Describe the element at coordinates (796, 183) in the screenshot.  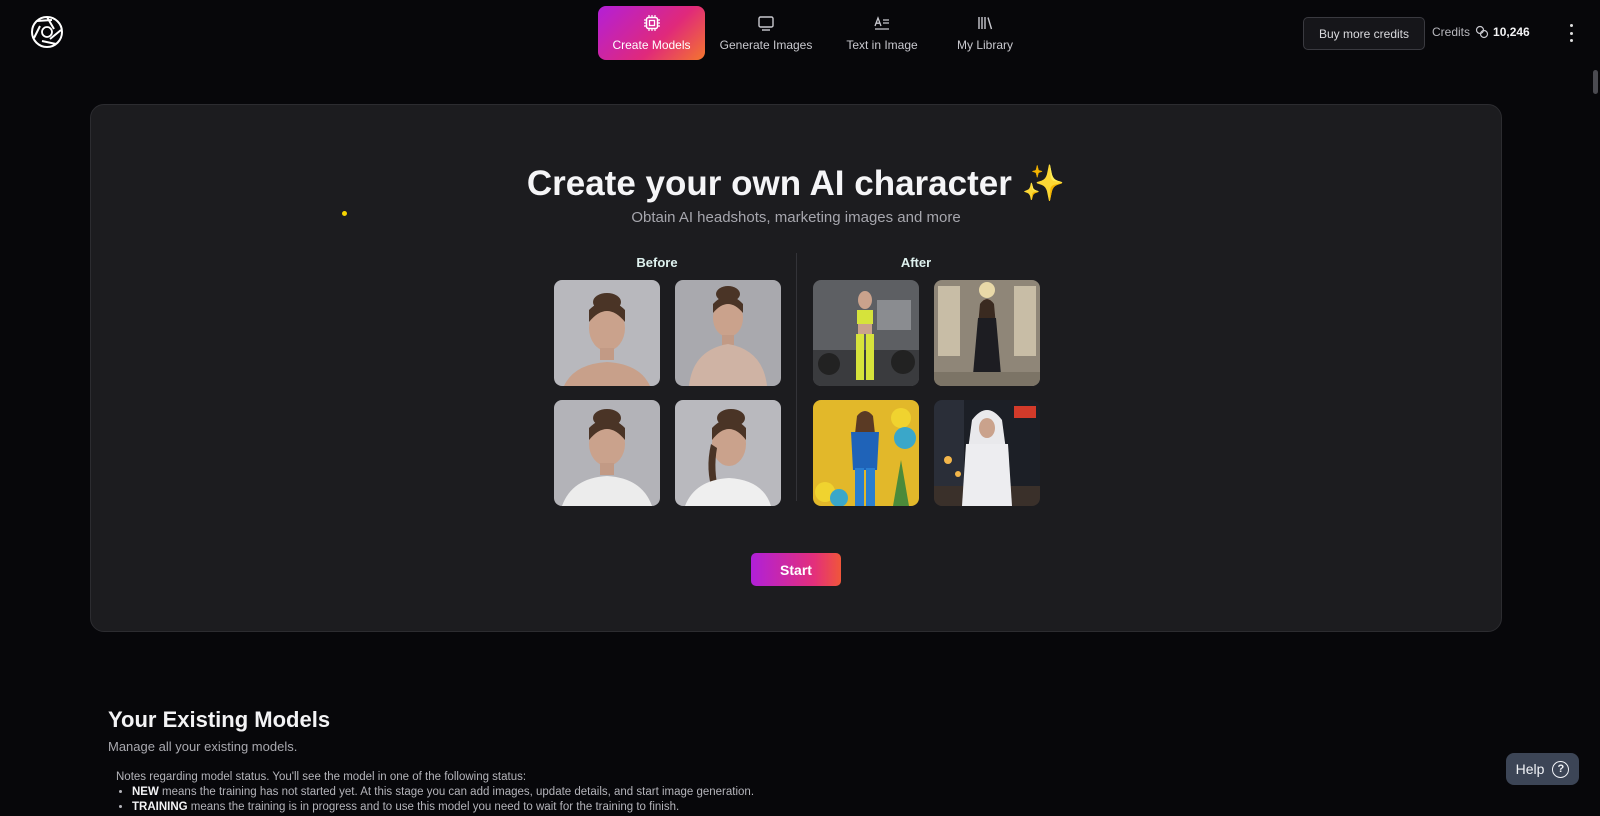
I see `hero-title: Create your own AI character ✨` at that location.